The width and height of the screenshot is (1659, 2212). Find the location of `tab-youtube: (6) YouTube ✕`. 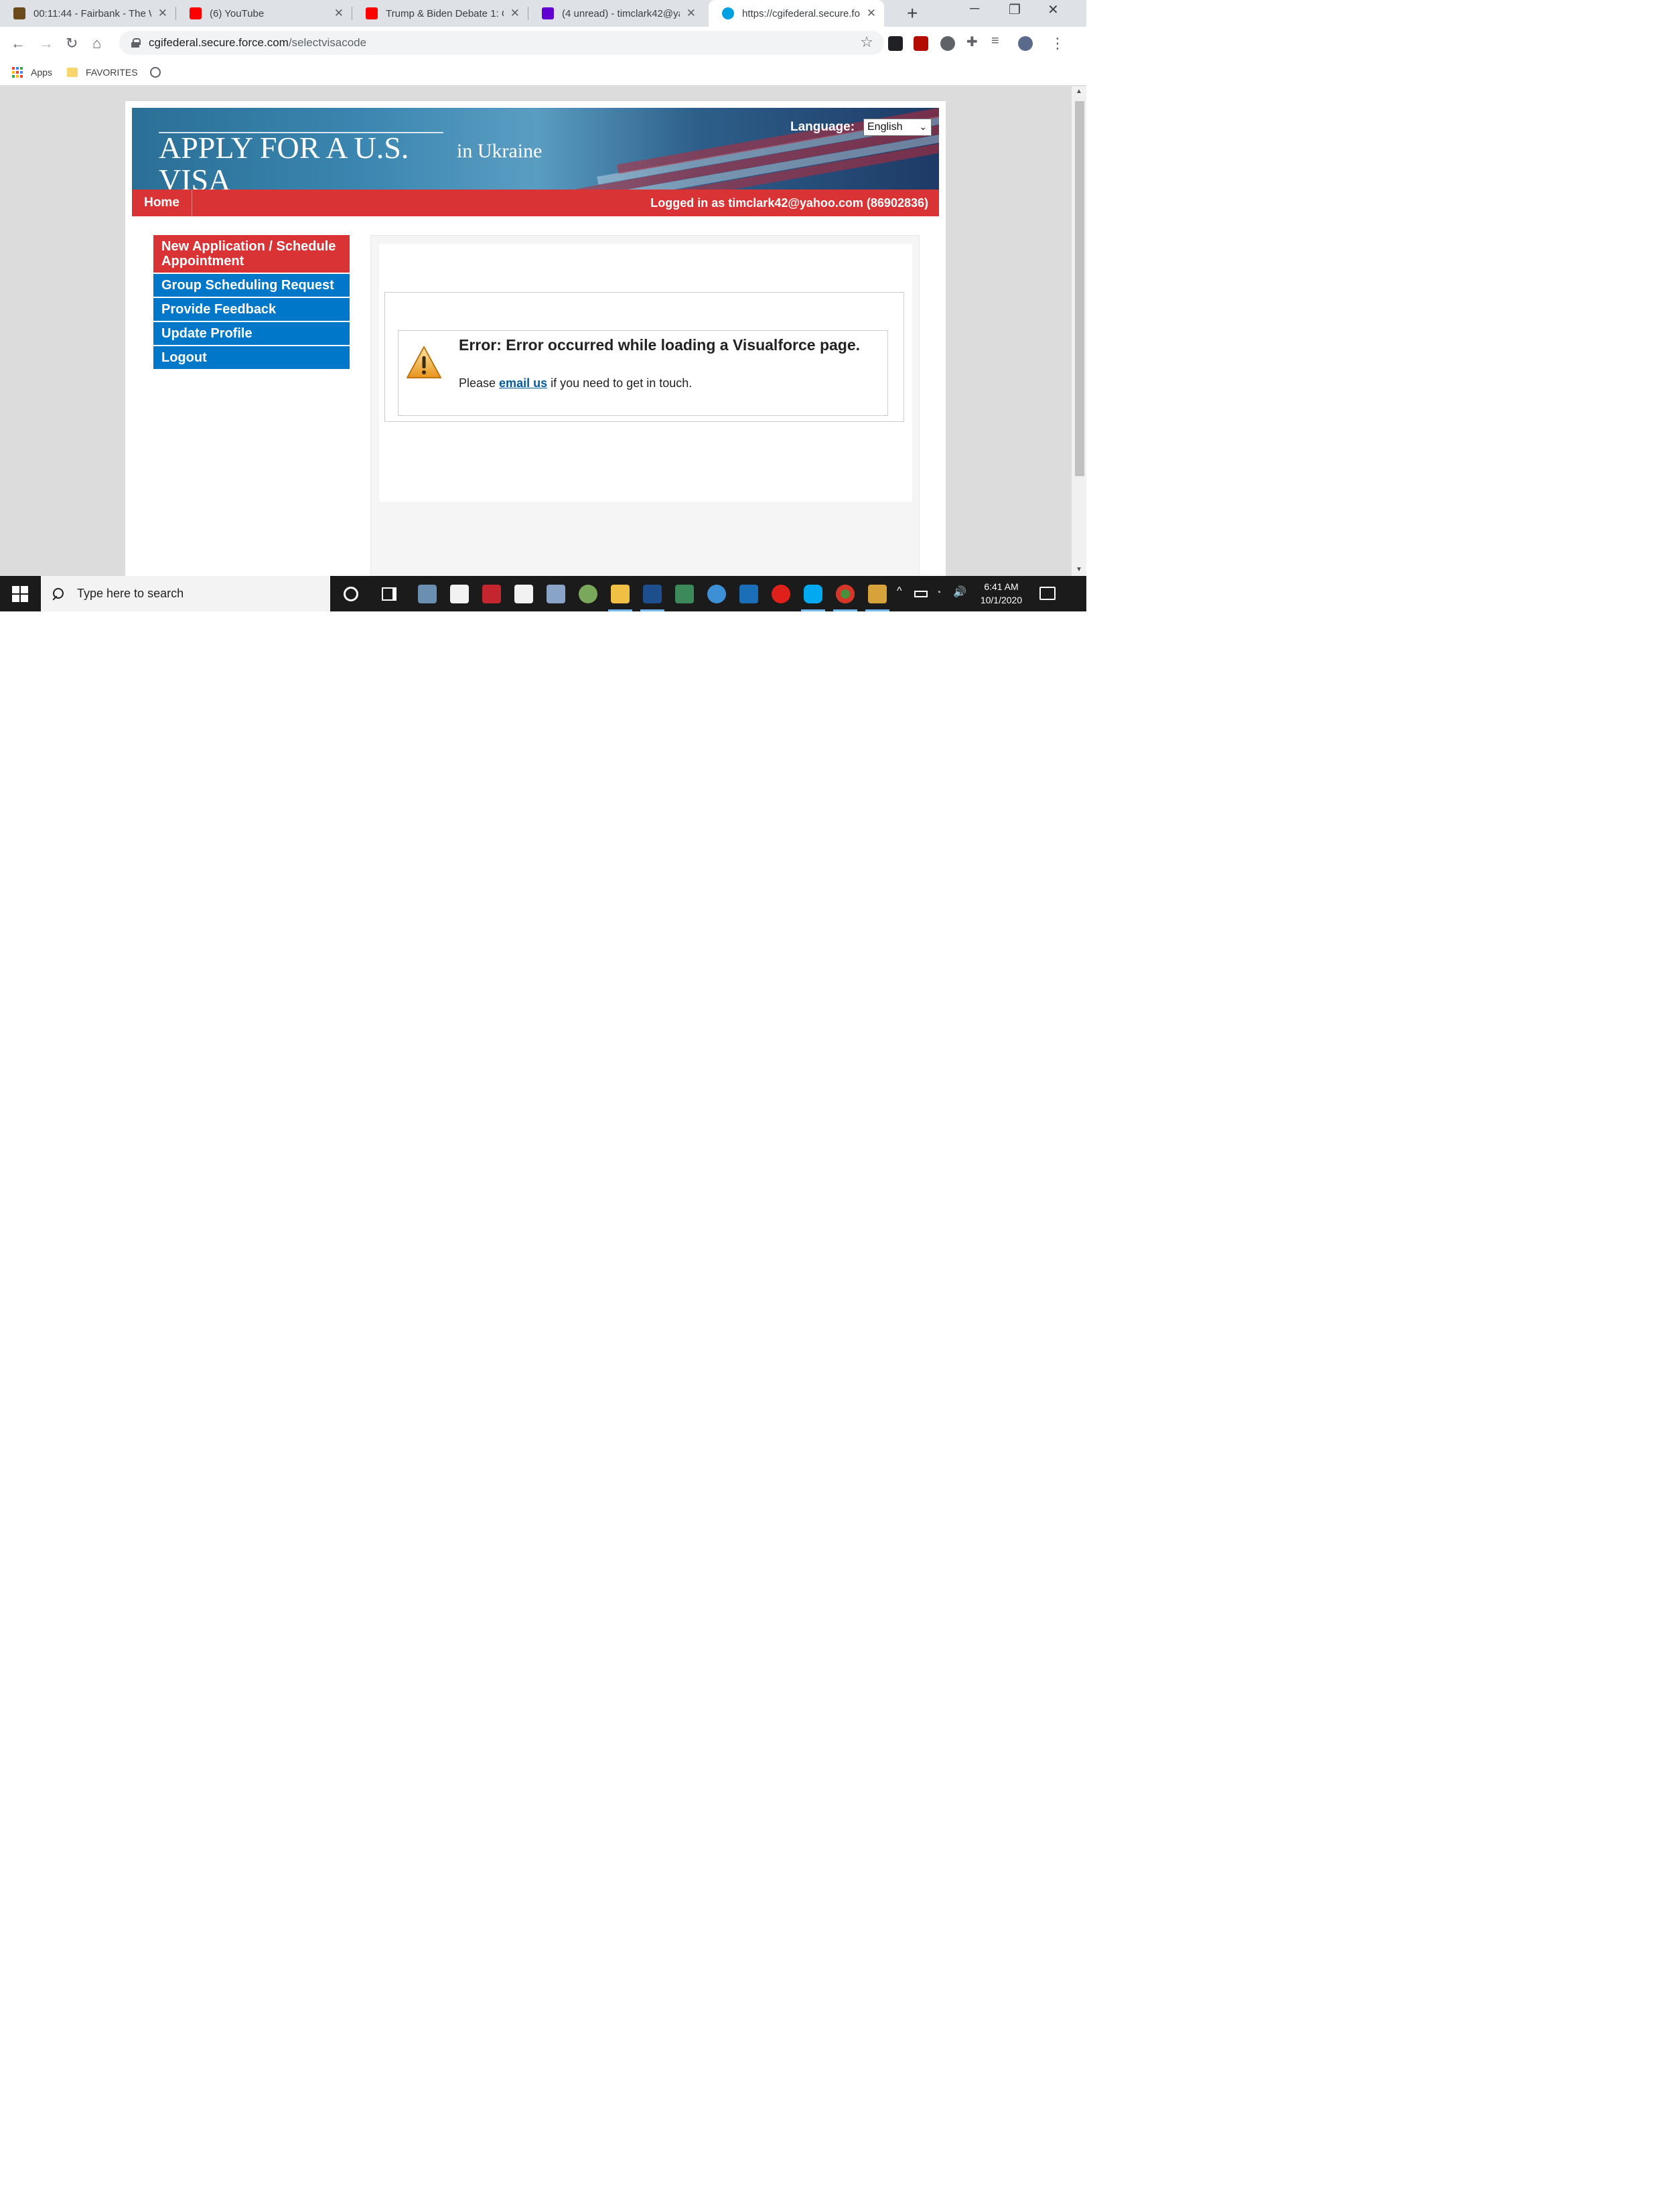

tab-youtube: (6) YouTube ✕ is located at coordinates (264, 13).